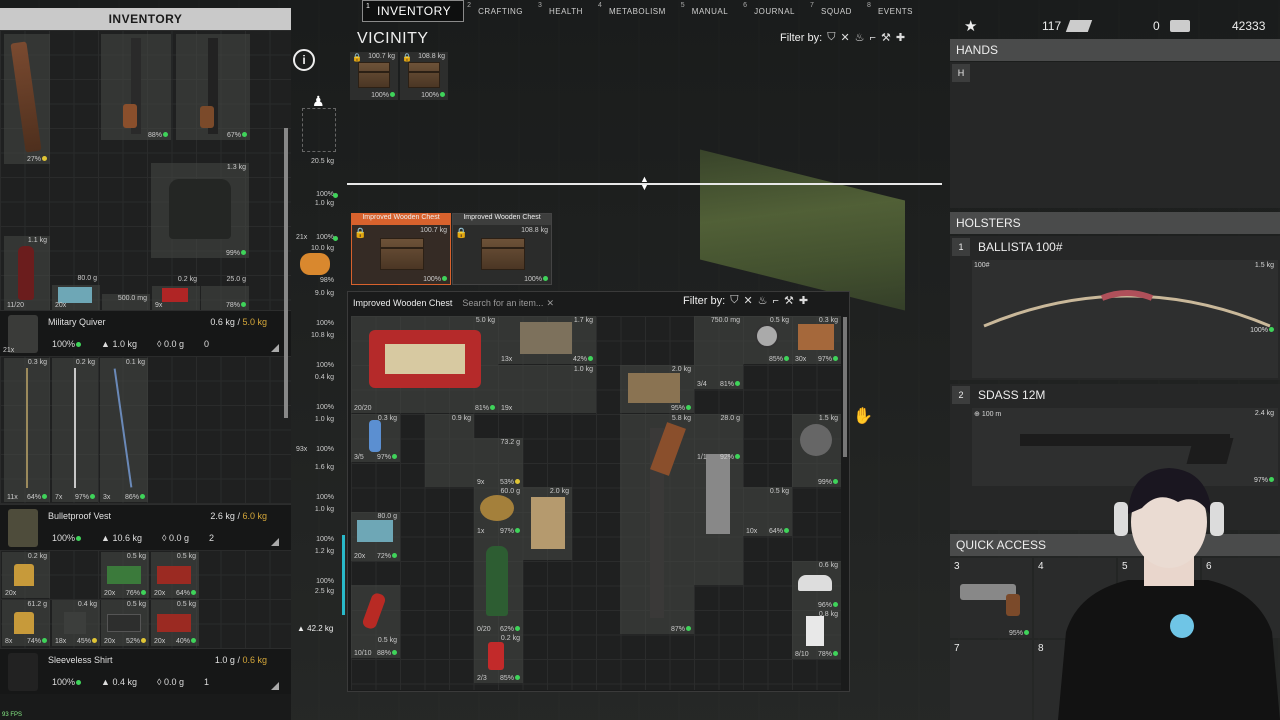 This screenshot has height=720, width=1280. What do you see at coordinates (449, 450) in the screenshot?
I see `lighter-item: 0.9 kg` at bounding box center [449, 450].